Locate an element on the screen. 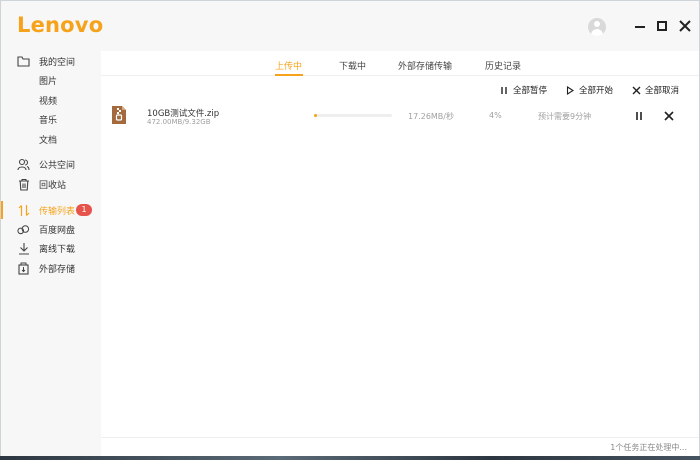 The width and height of the screenshot is (700, 460). sidebar-item-baidu-pan: 百度网盘 is located at coordinates (51, 229).